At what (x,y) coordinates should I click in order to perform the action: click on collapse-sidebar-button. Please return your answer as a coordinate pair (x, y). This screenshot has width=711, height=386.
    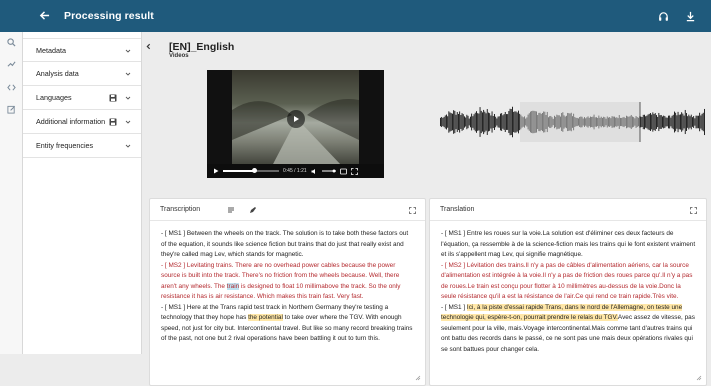
    Looking at the image, I should click on (148, 46).